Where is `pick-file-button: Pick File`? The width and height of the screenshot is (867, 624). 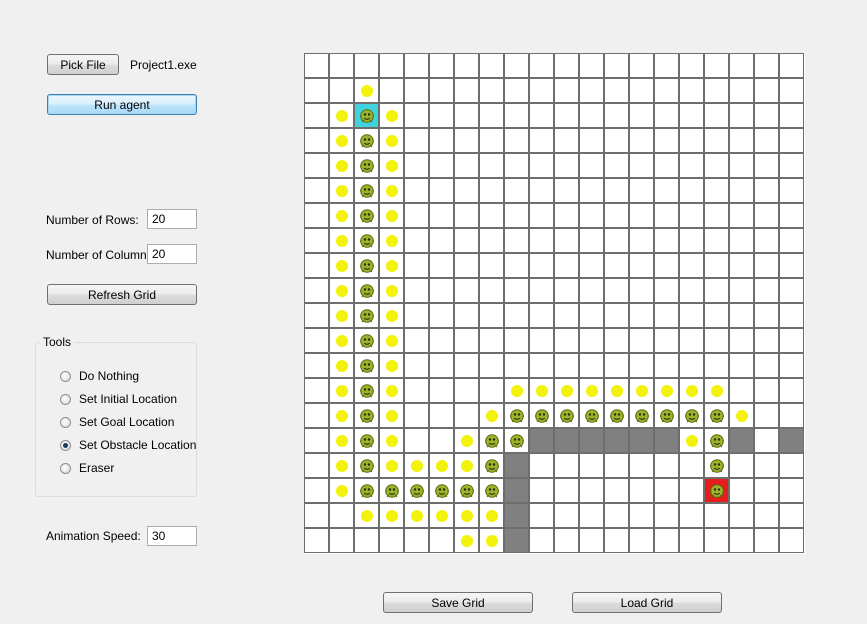 pick-file-button: Pick File is located at coordinates (83, 64).